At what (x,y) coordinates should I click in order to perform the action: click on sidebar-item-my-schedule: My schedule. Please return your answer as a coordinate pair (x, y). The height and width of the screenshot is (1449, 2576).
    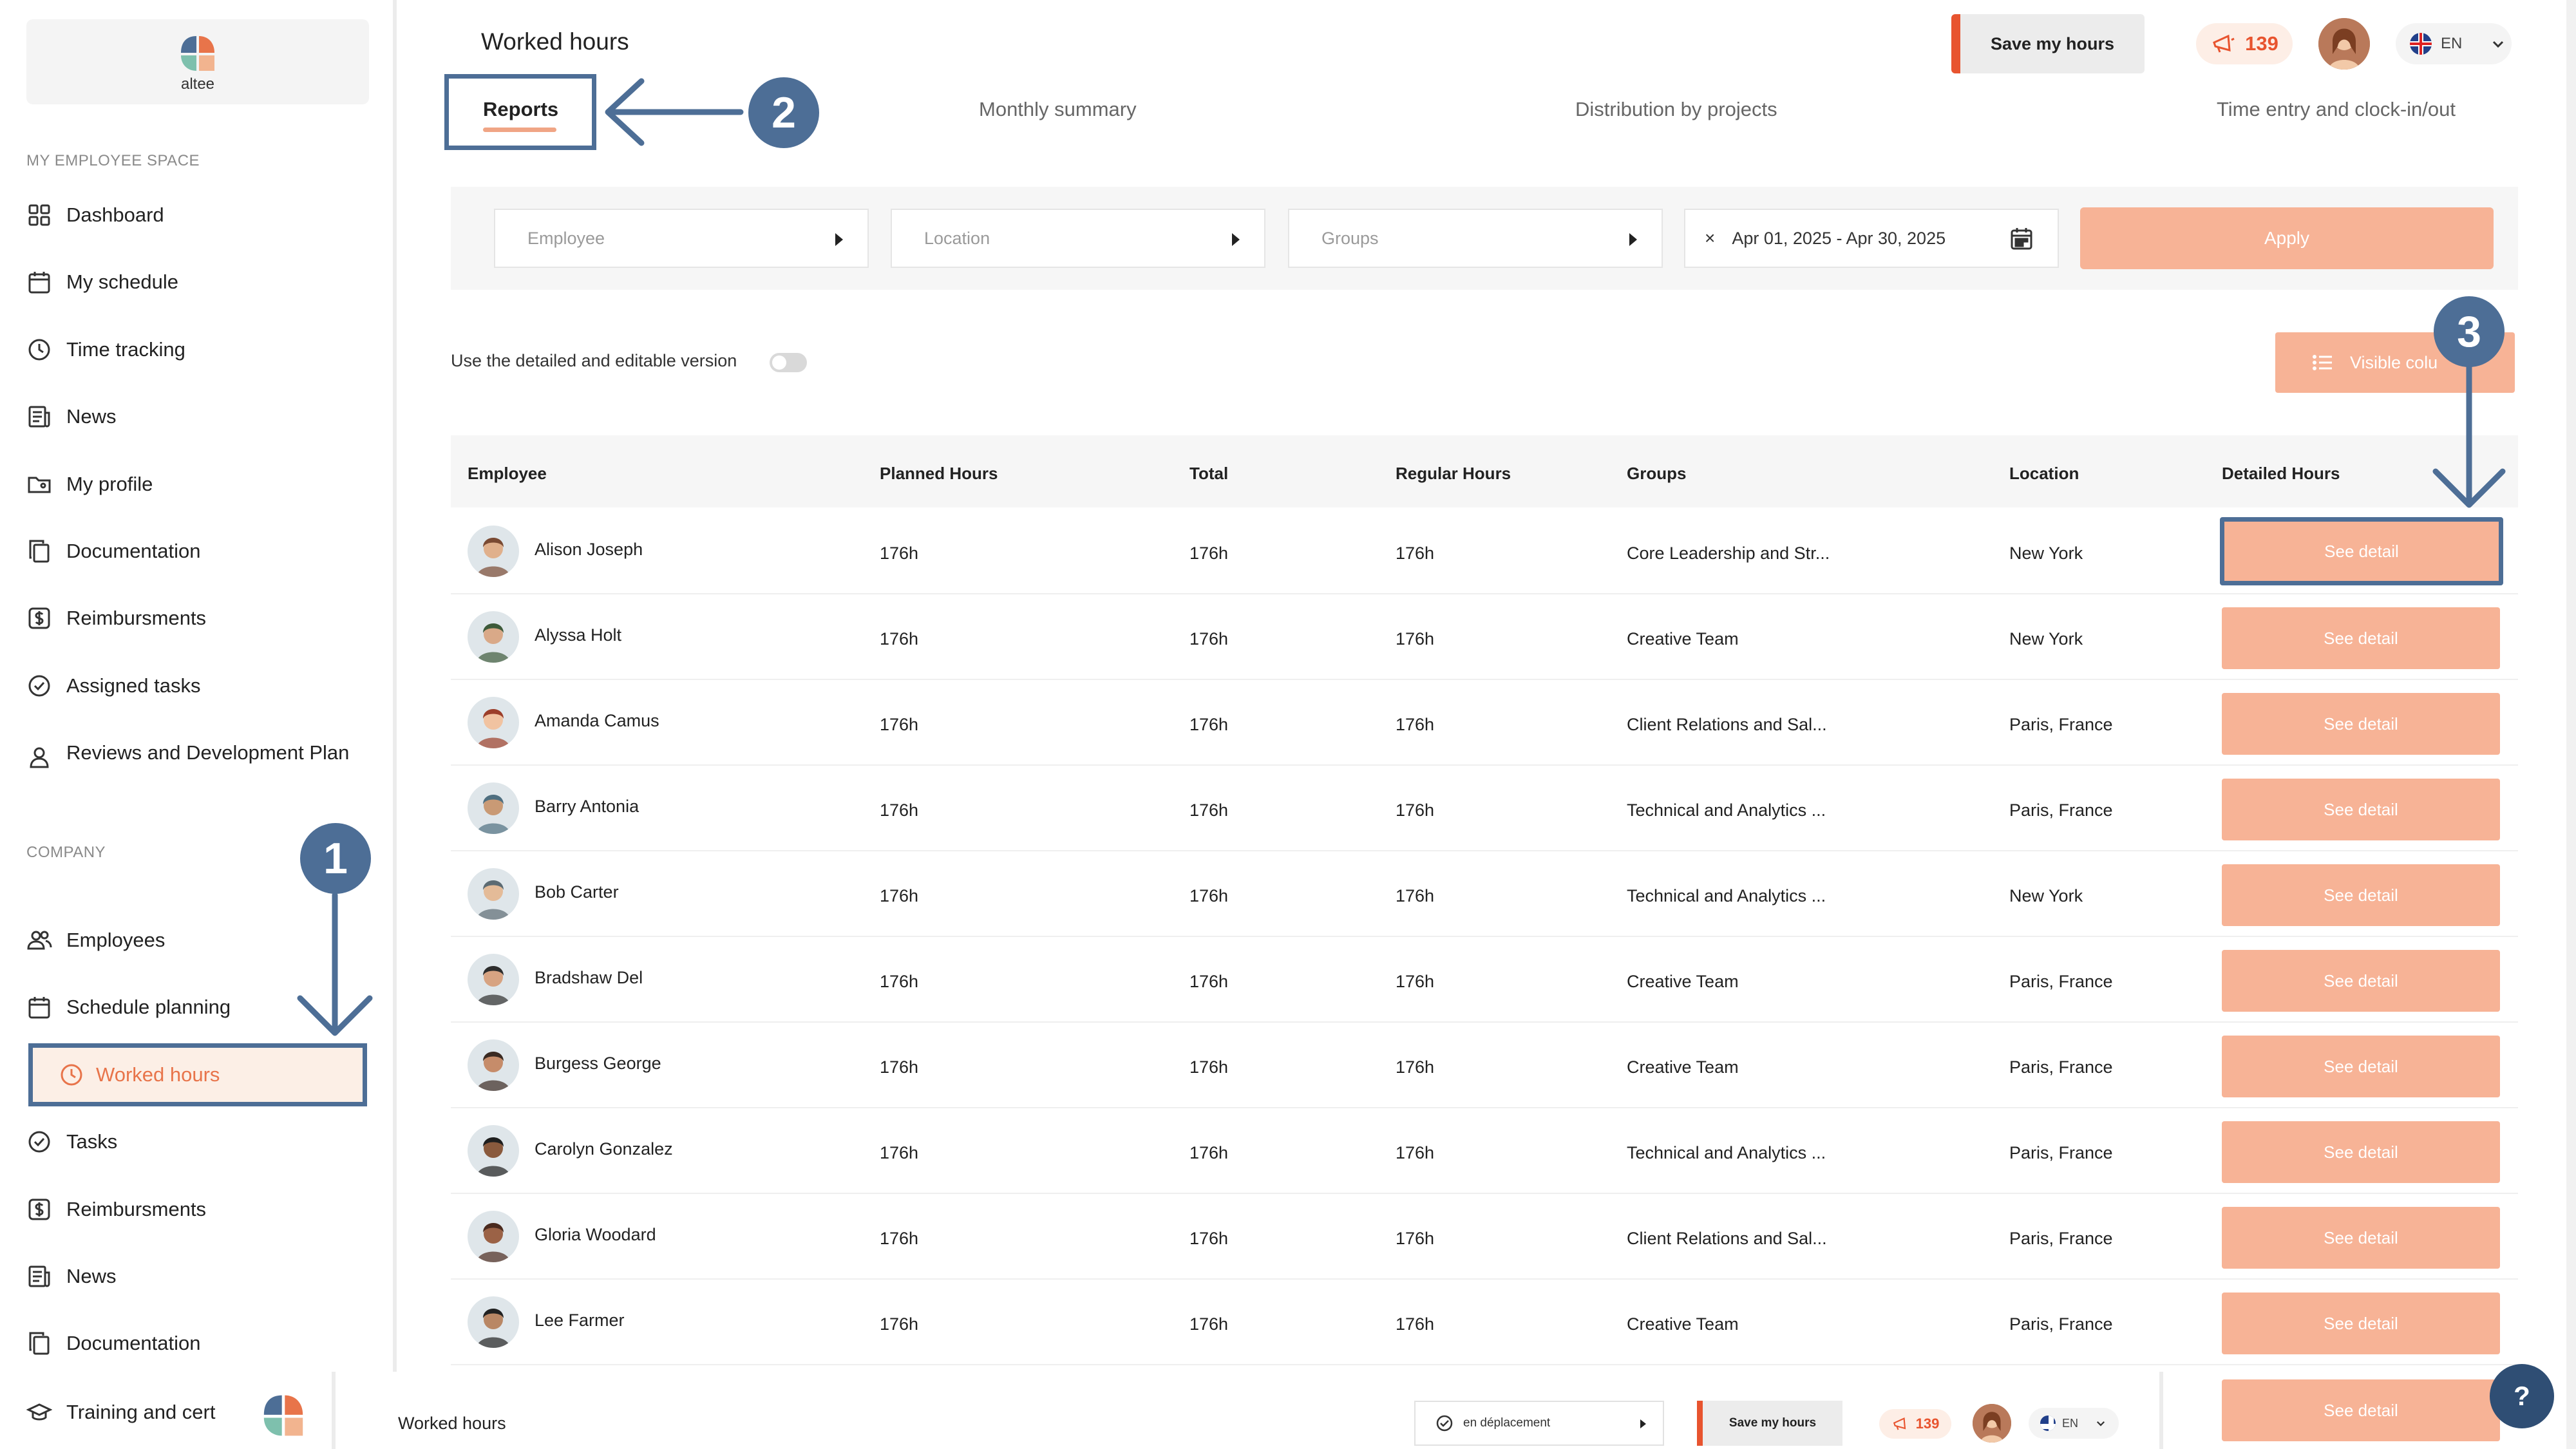
    Looking at the image, I should click on (197, 282).